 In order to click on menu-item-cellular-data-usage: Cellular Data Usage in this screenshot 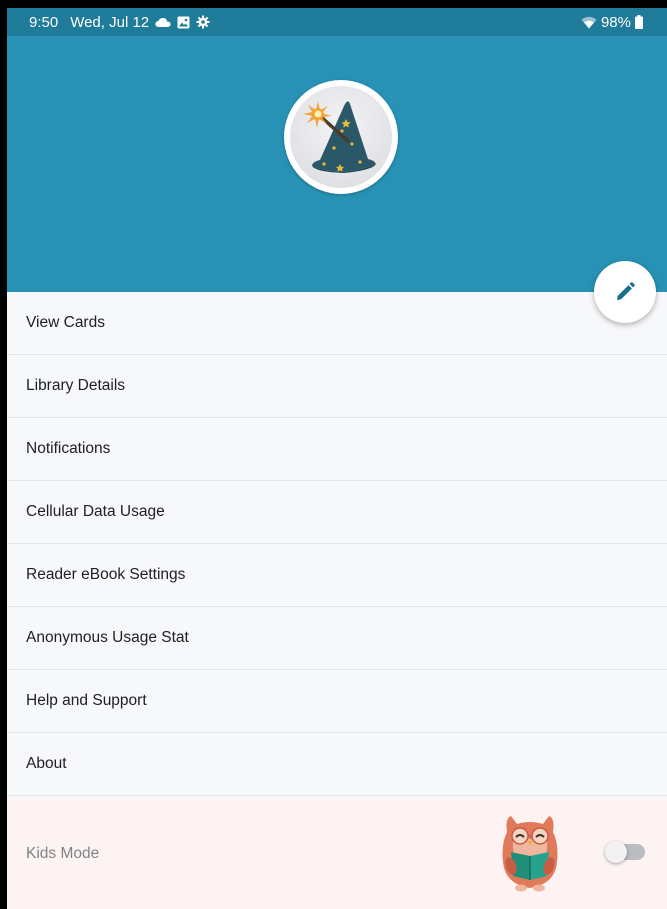, I will do `click(337, 512)`.